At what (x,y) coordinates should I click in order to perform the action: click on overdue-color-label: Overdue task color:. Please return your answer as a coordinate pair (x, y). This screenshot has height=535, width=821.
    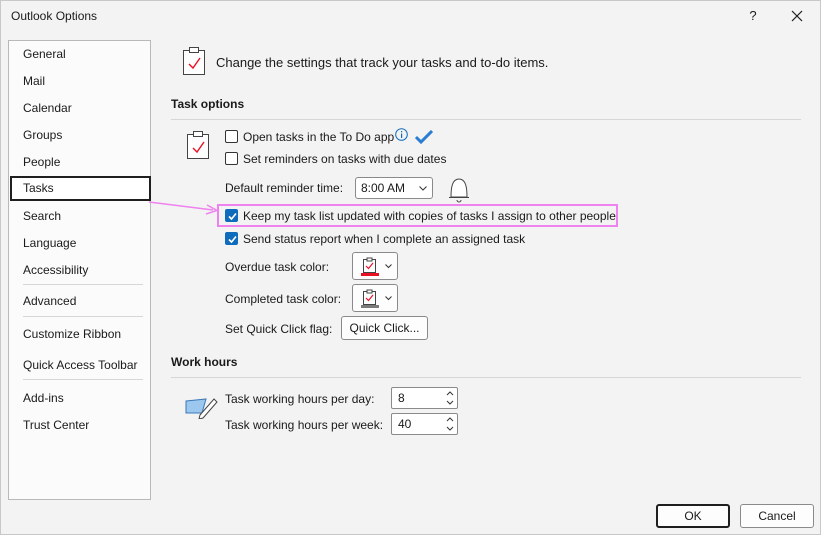
    Looking at the image, I should click on (277, 267).